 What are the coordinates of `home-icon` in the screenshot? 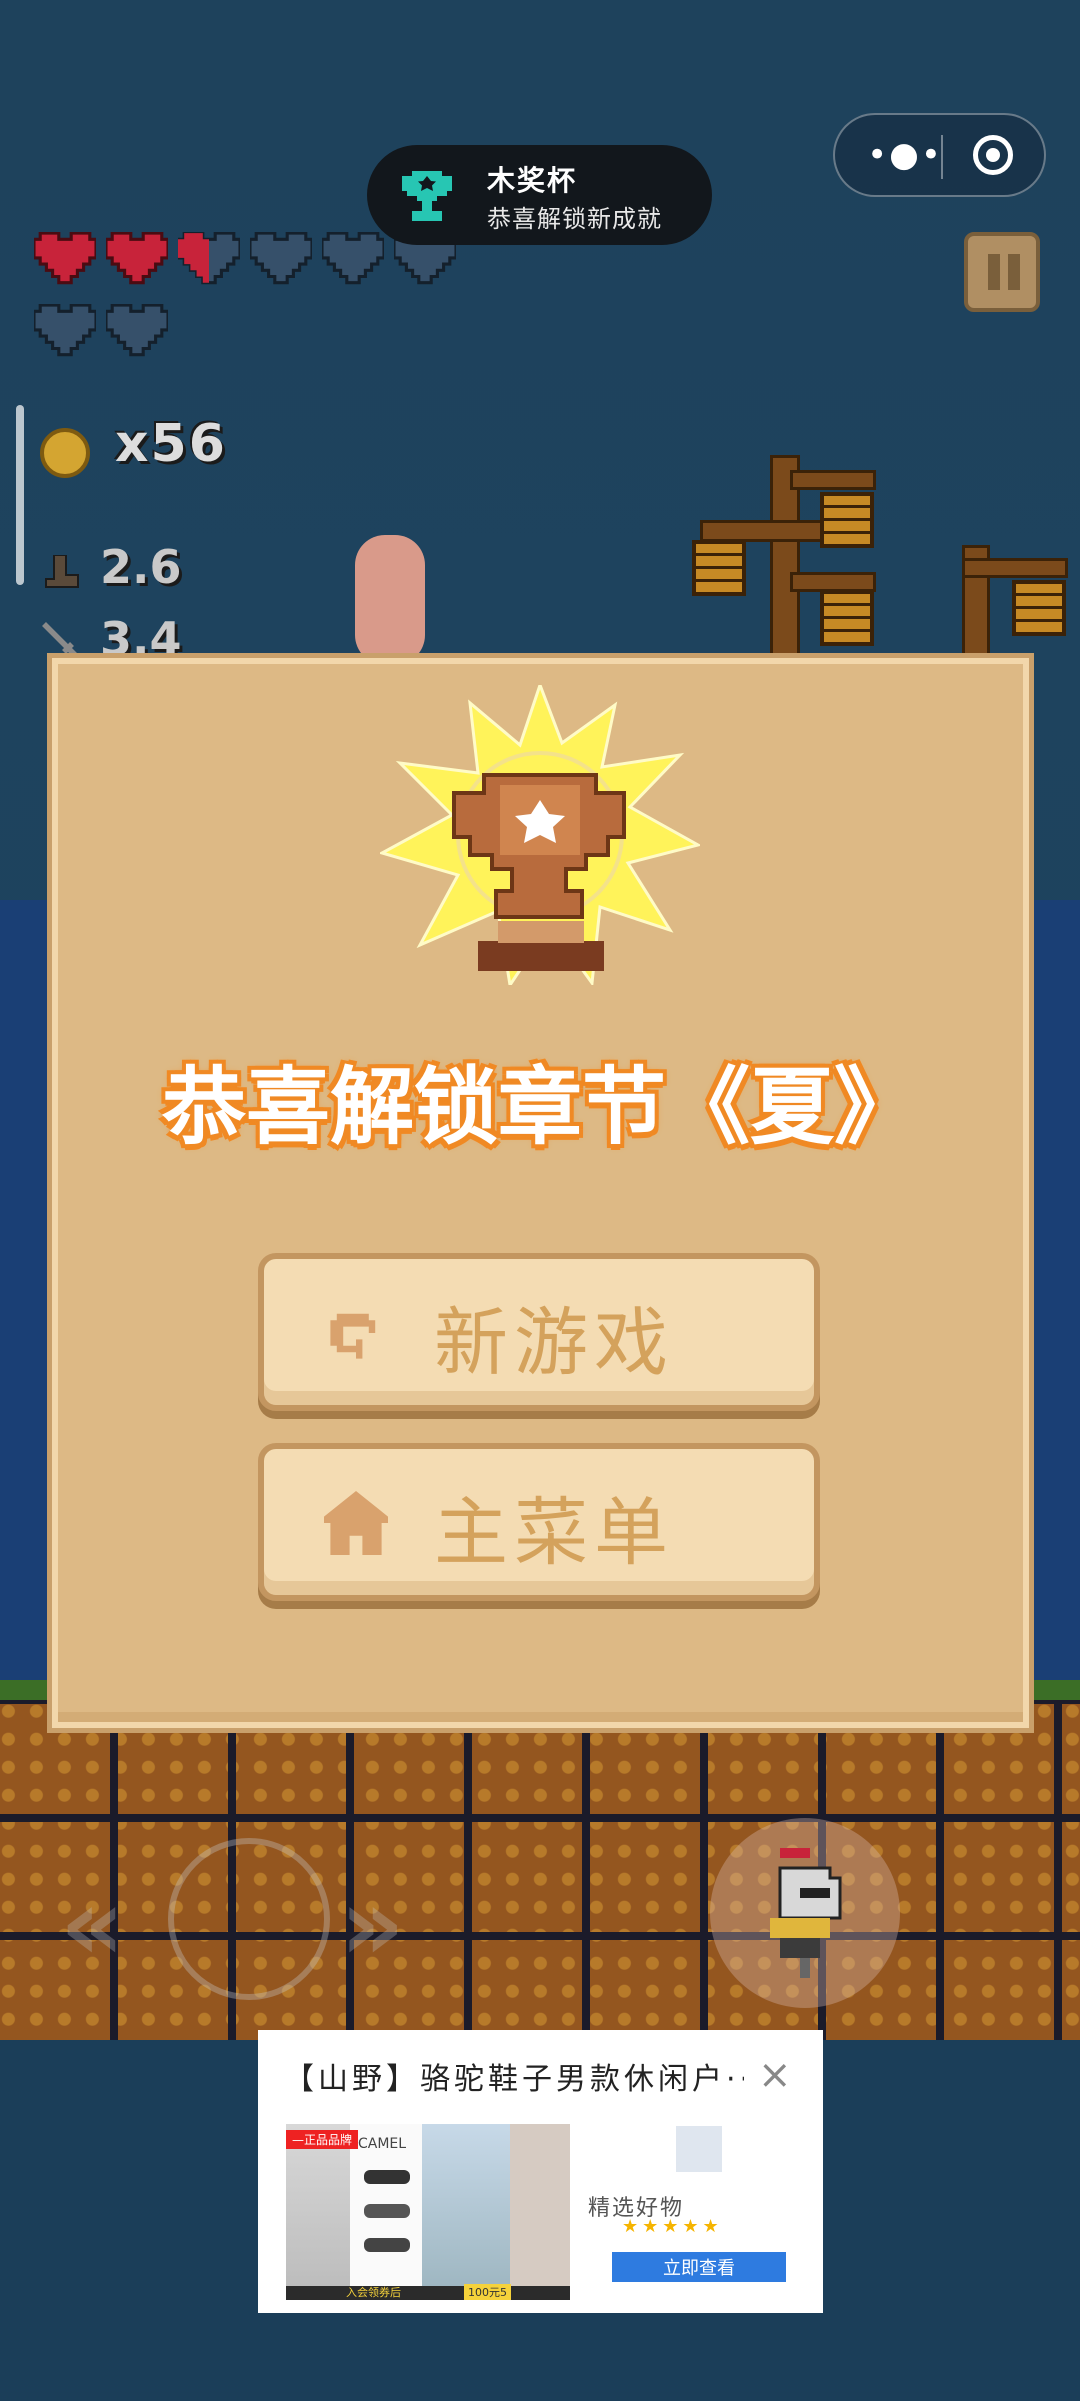 It's located at (356, 1523).